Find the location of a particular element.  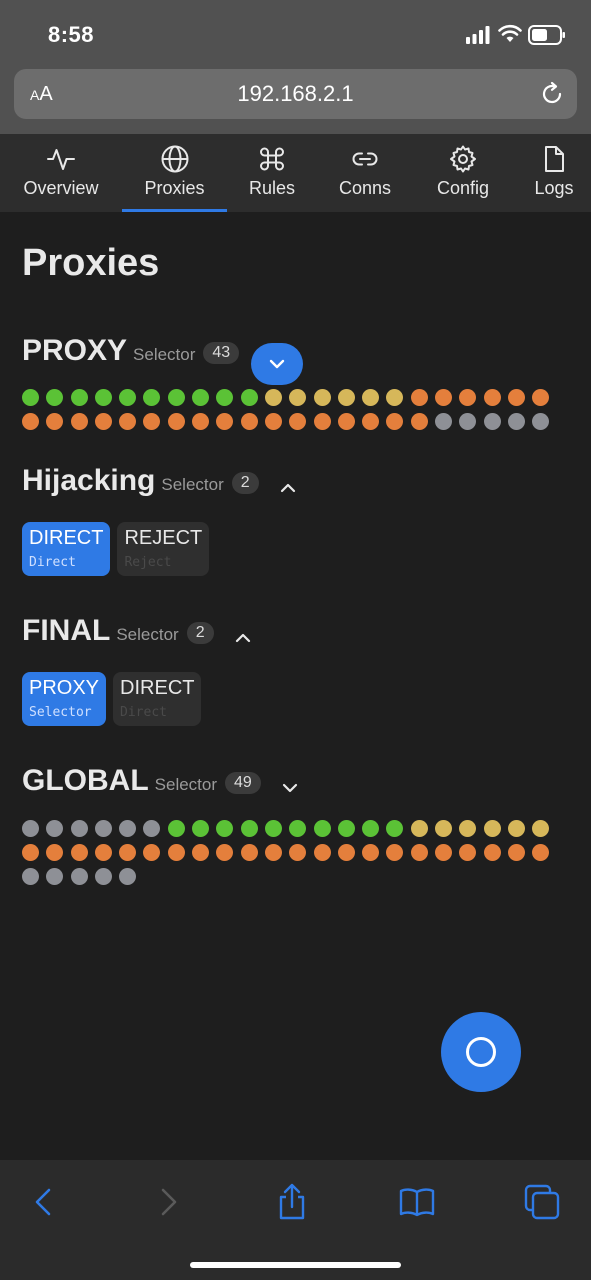

bookmarks-icon is located at coordinates (417, 1202).